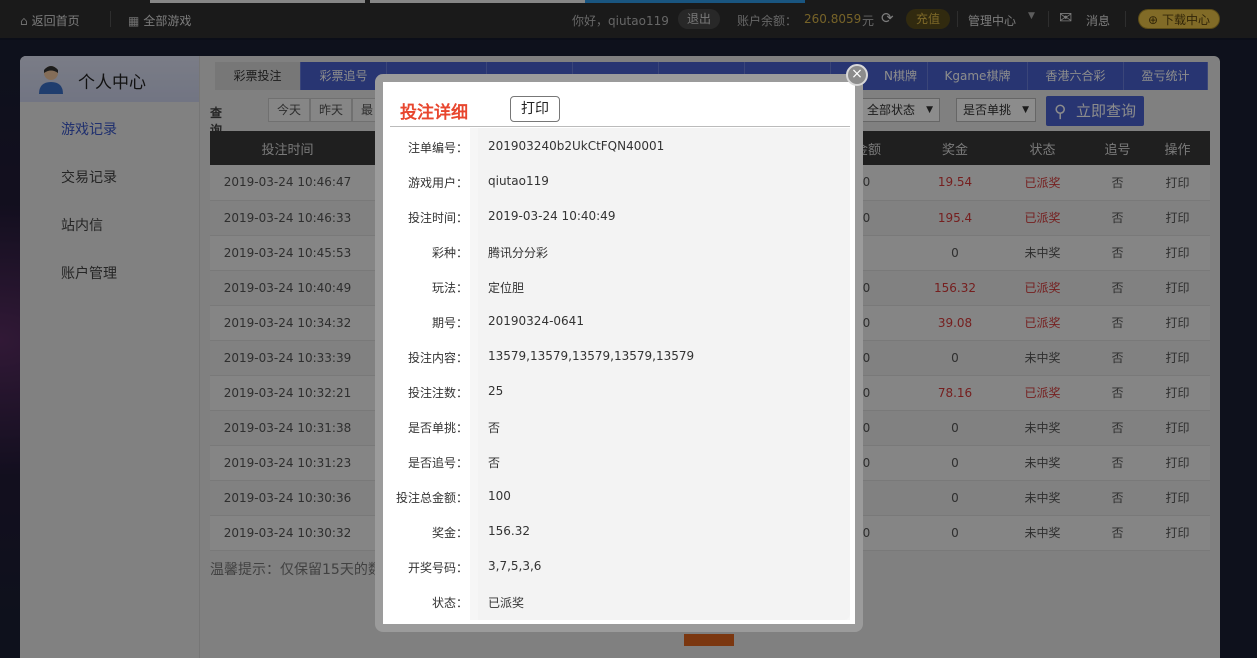  What do you see at coordinates (620, 250) in the screenshot?
I see `detail-row: 彩种： 腾讯分分彩` at bounding box center [620, 250].